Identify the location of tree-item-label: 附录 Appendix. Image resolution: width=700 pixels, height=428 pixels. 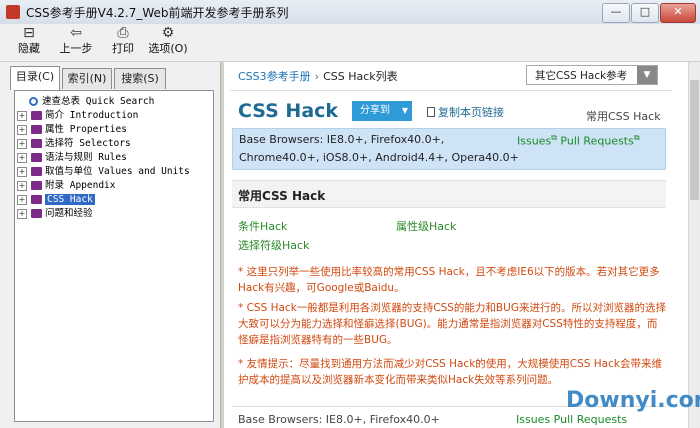
(80, 185).